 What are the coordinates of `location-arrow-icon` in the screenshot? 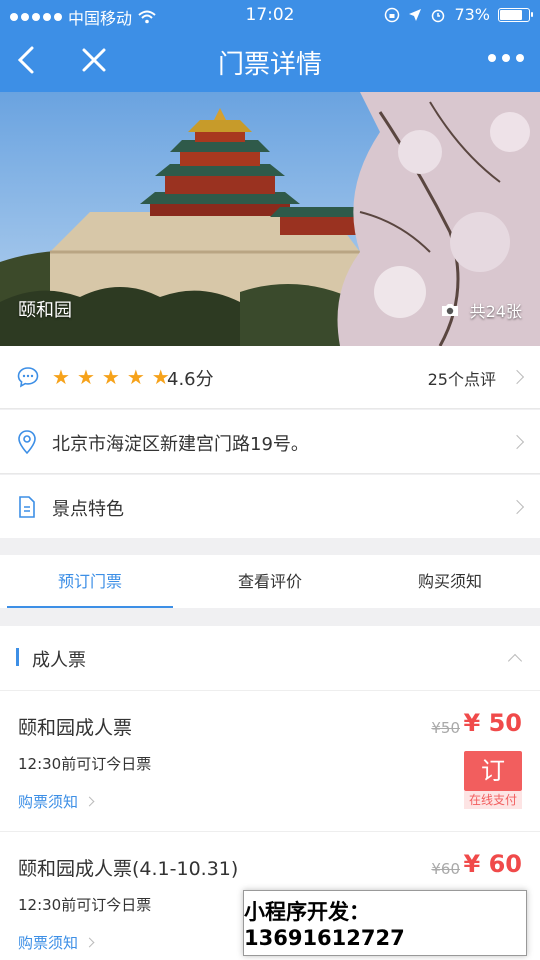 It's located at (415, 14).